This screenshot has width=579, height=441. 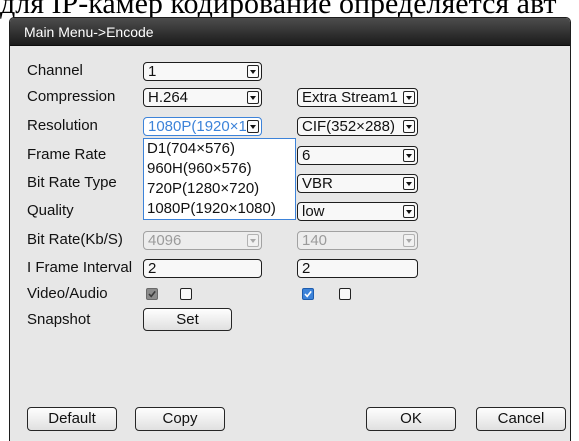 I want to click on i-frame-interval-main-value: 2, so click(x=152, y=268).